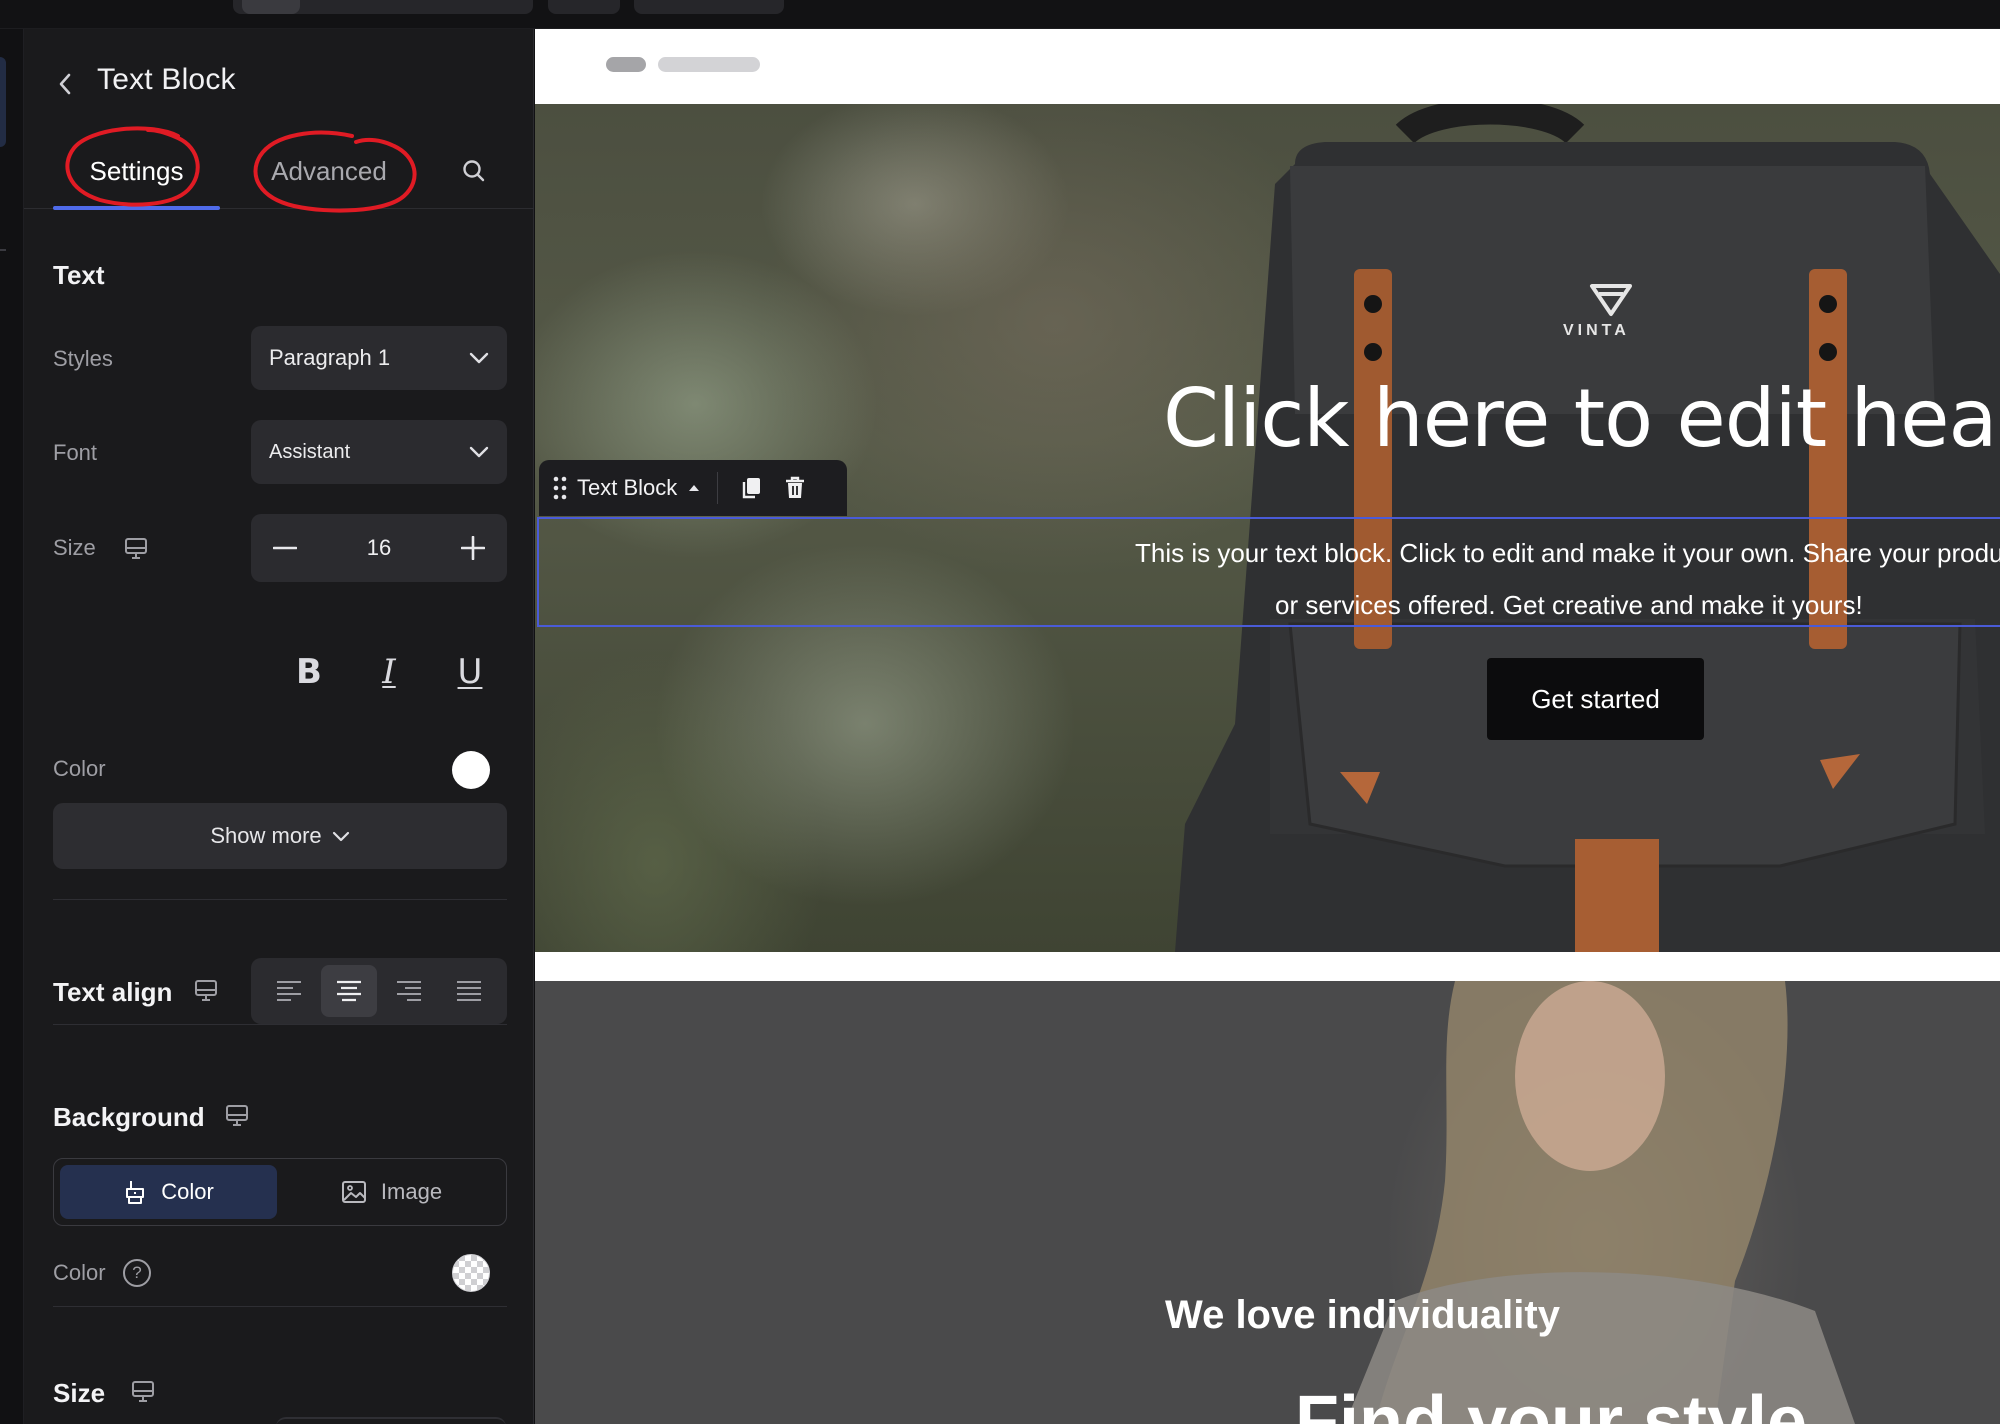 The width and height of the screenshot is (2000, 1424). What do you see at coordinates (584, 7) in the screenshot?
I see `top-bar-button` at bounding box center [584, 7].